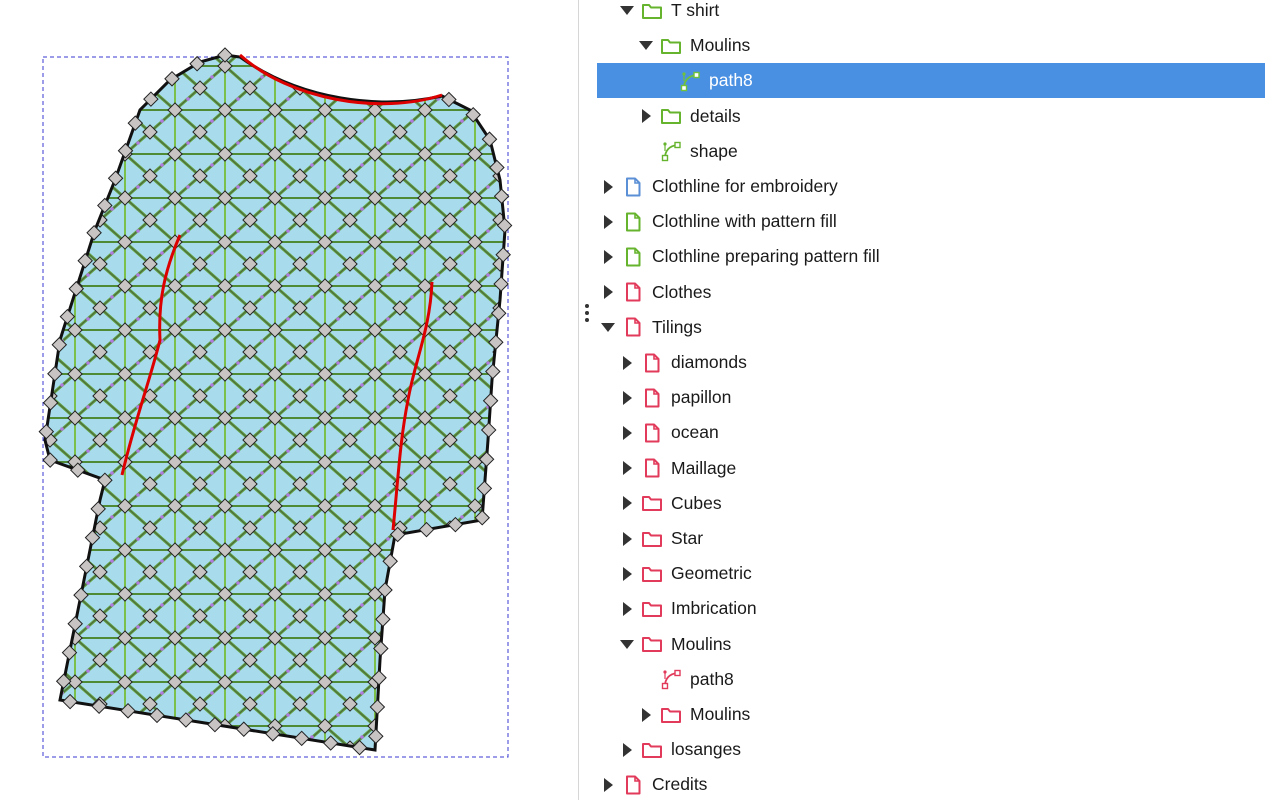 Image resolution: width=1265 pixels, height=802 pixels. Describe the element at coordinates (696, 502) in the screenshot. I see `layer-label: Cubes` at that location.